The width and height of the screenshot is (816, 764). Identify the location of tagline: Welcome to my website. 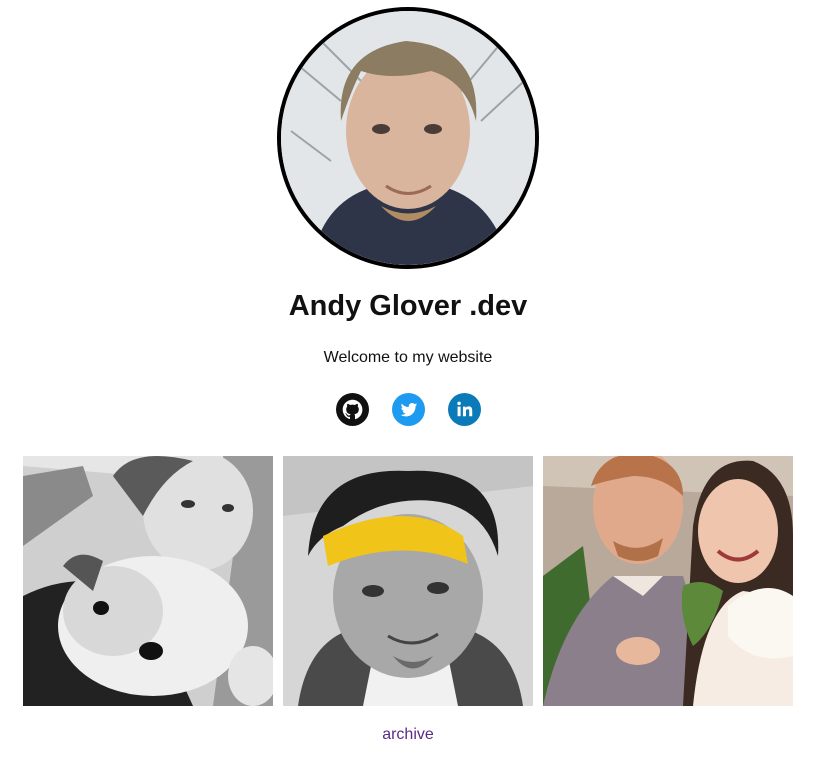
(408, 357).